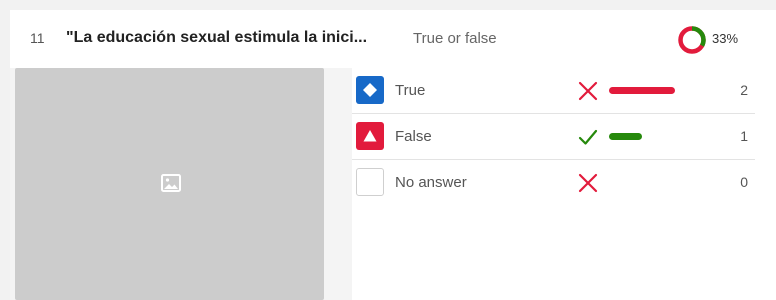 This screenshot has height=300, width=776. Describe the element at coordinates (553, 91) in the screenshot. I see `answer-row-true: True 2` at that location.